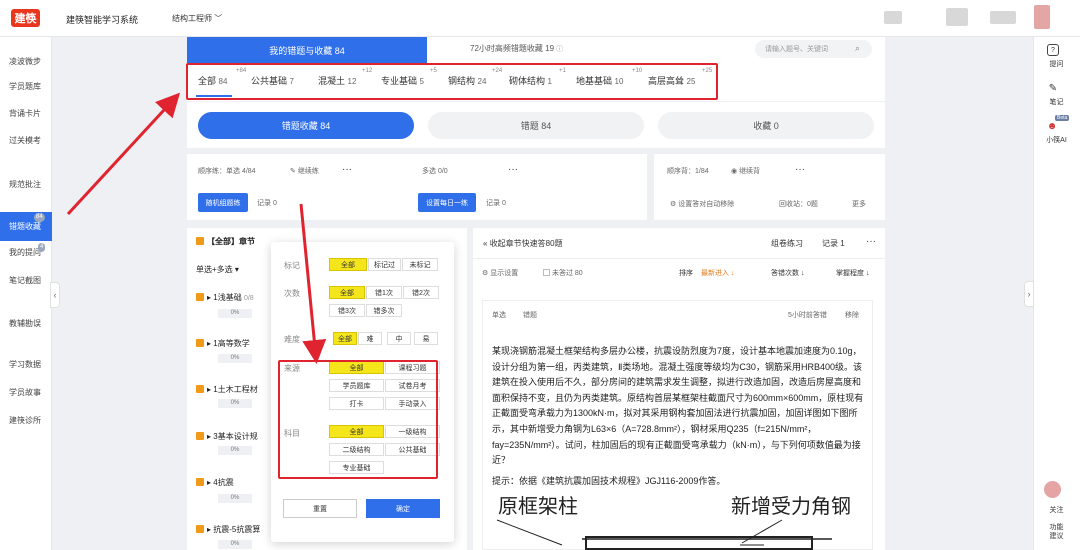 This screenshot has width=1080, height=550. Describe the element at coordinates (196, 228) in the screenshot. I see `annotation-arrows` at that location.